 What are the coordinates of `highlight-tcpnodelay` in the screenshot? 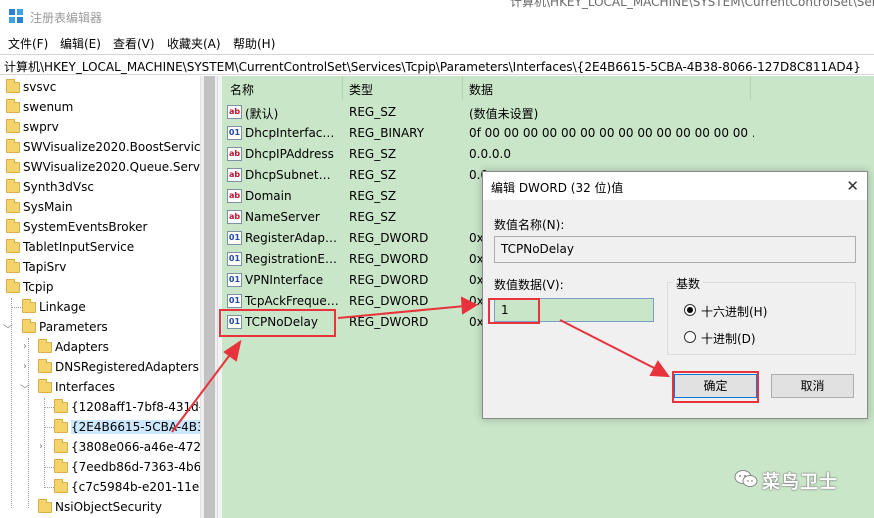 It's located at (277, 323).